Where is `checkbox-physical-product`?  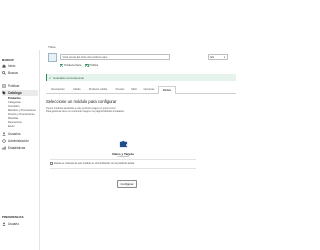 checkbox-physical-product is located at coordinates (62, 65).